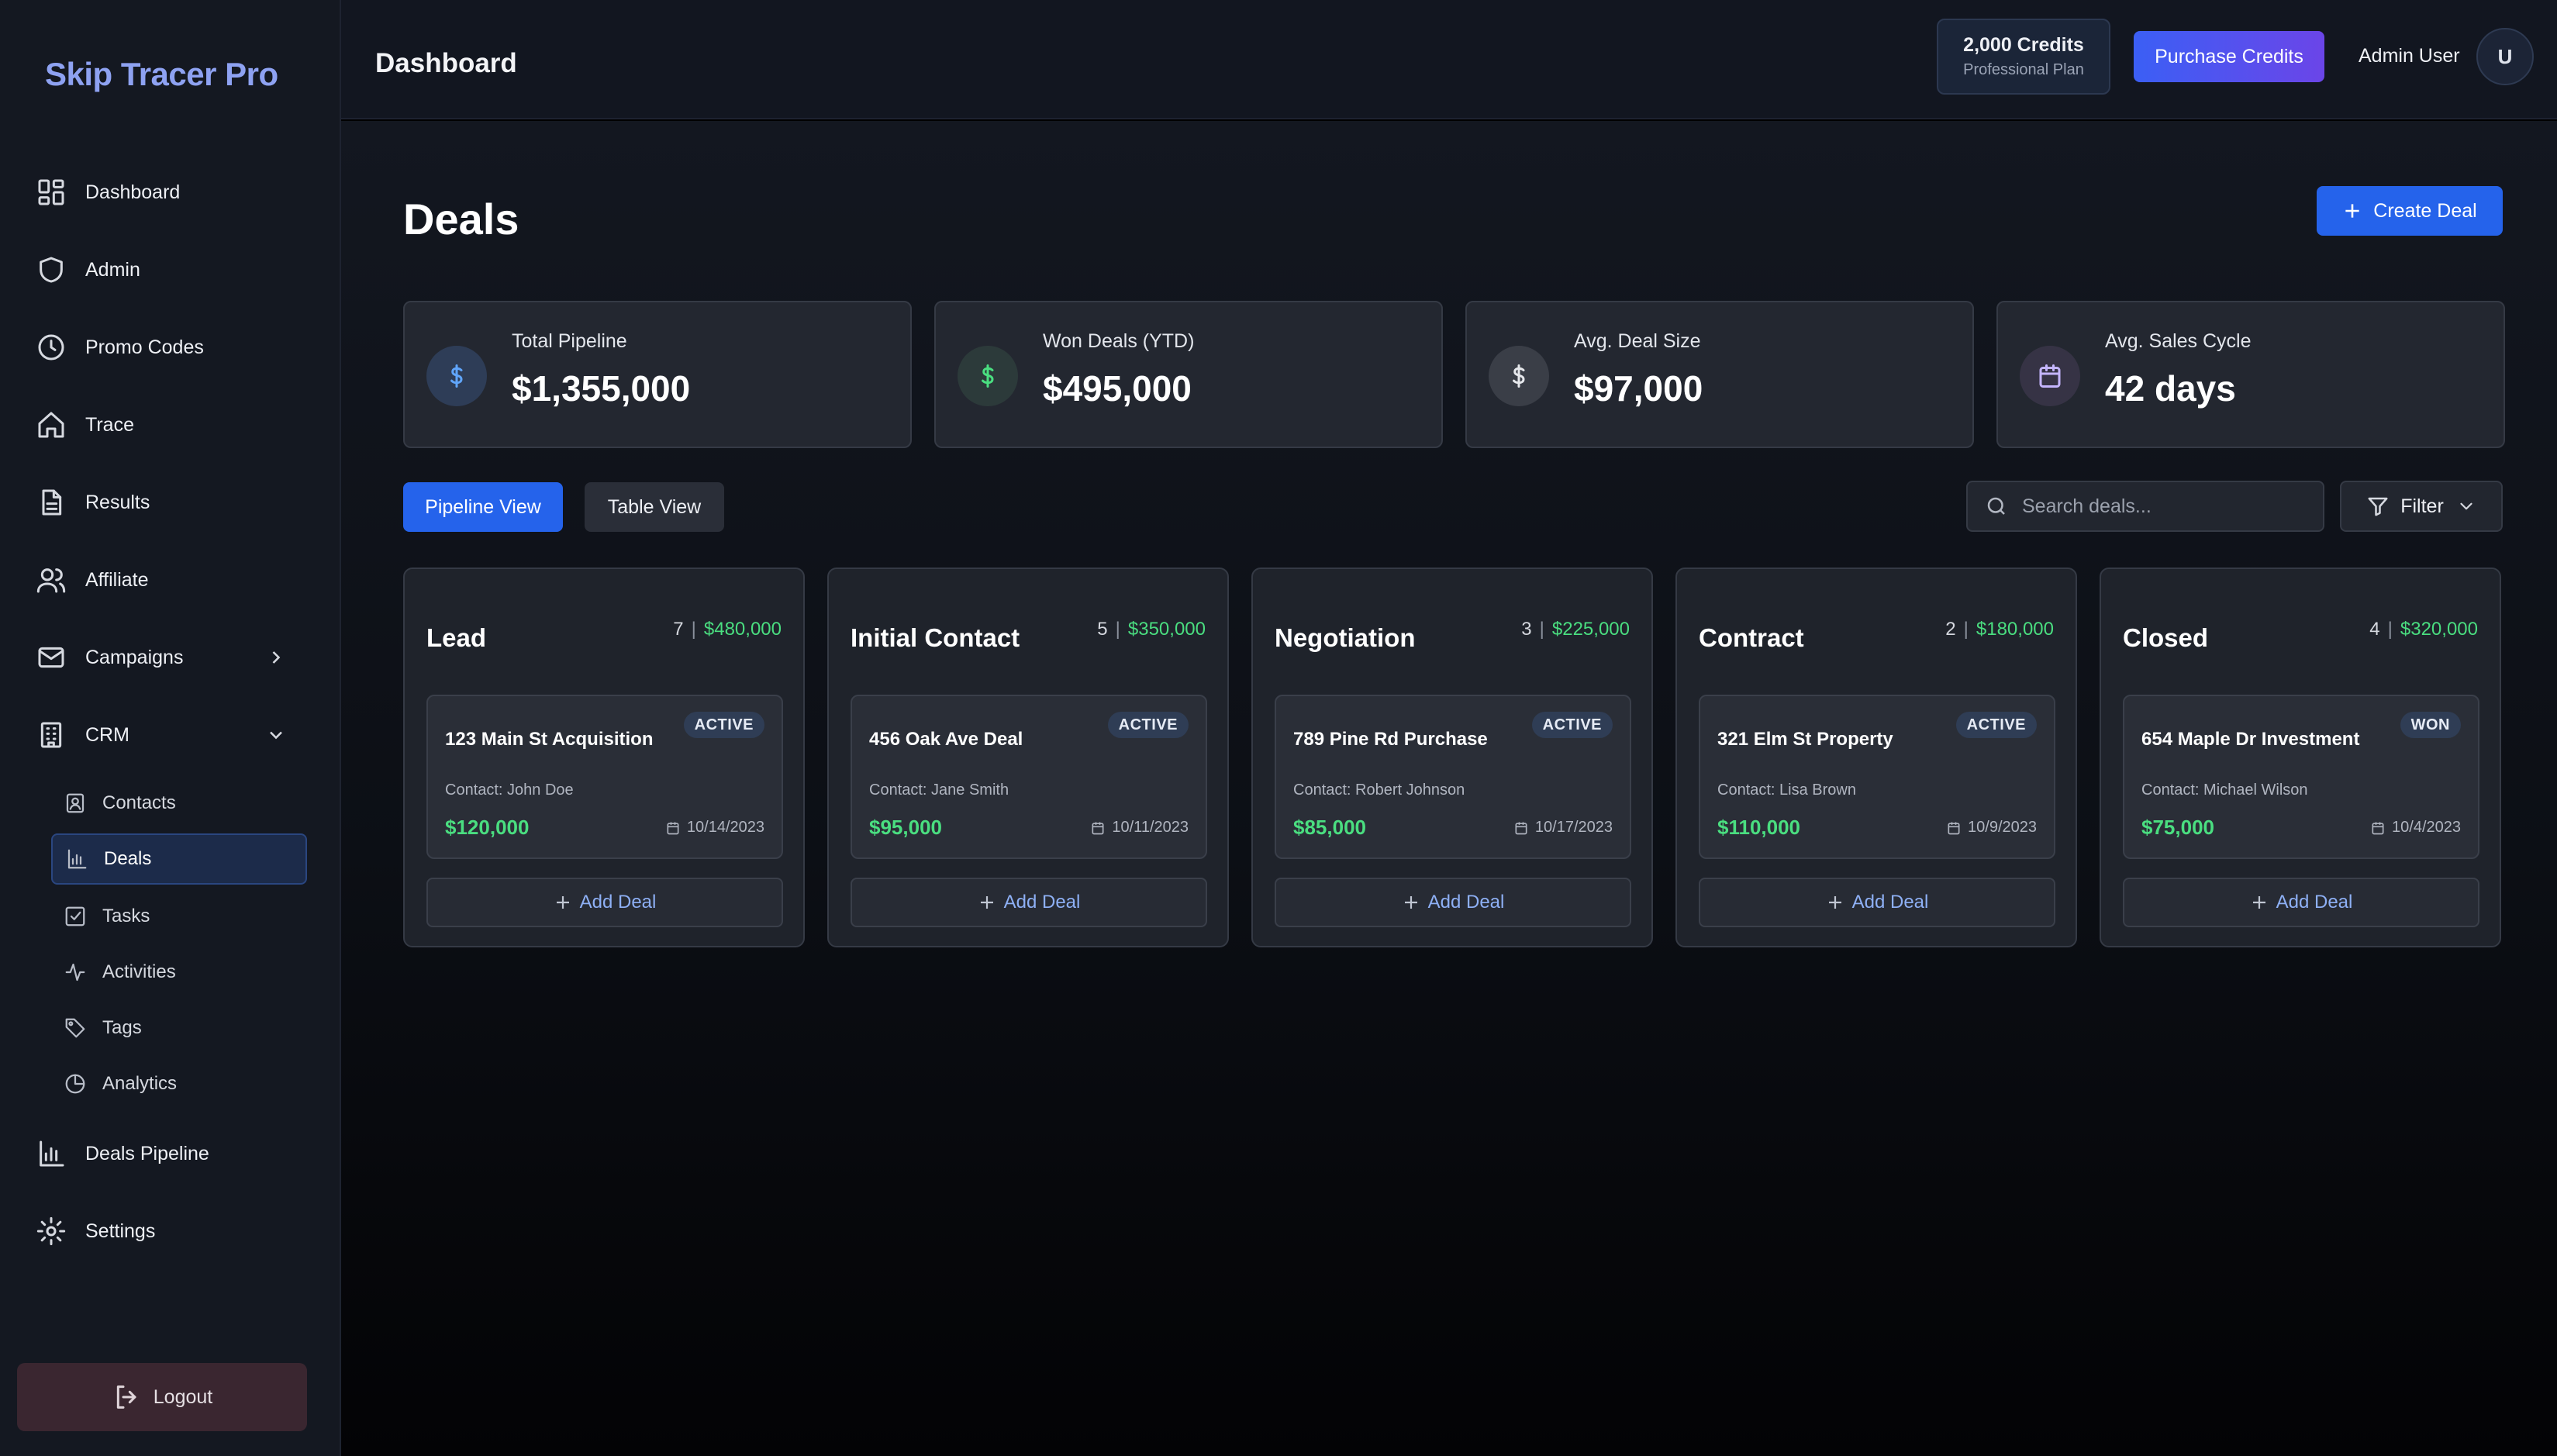 The image size is (2557, 1456). Describe the element at coordinates (939, 790) in the screenshot. I see `deal-contact: Contact: Jane Smith` at that location.